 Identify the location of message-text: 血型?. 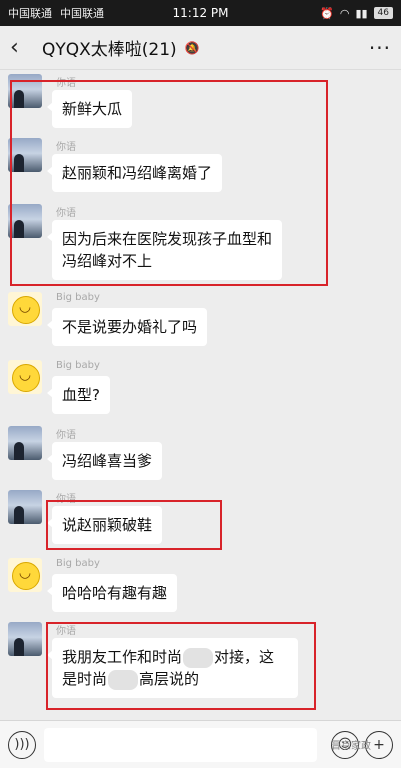
(81, 395).